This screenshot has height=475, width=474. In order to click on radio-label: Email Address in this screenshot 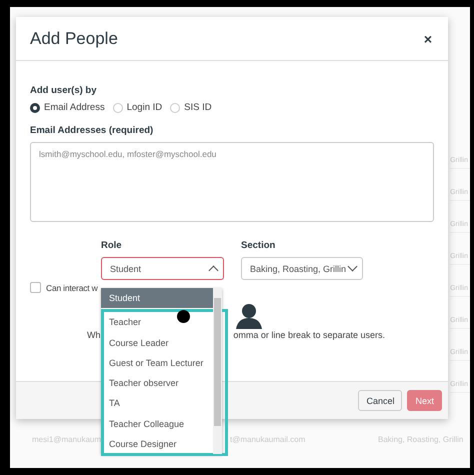, I will do `click(74, 107)`.